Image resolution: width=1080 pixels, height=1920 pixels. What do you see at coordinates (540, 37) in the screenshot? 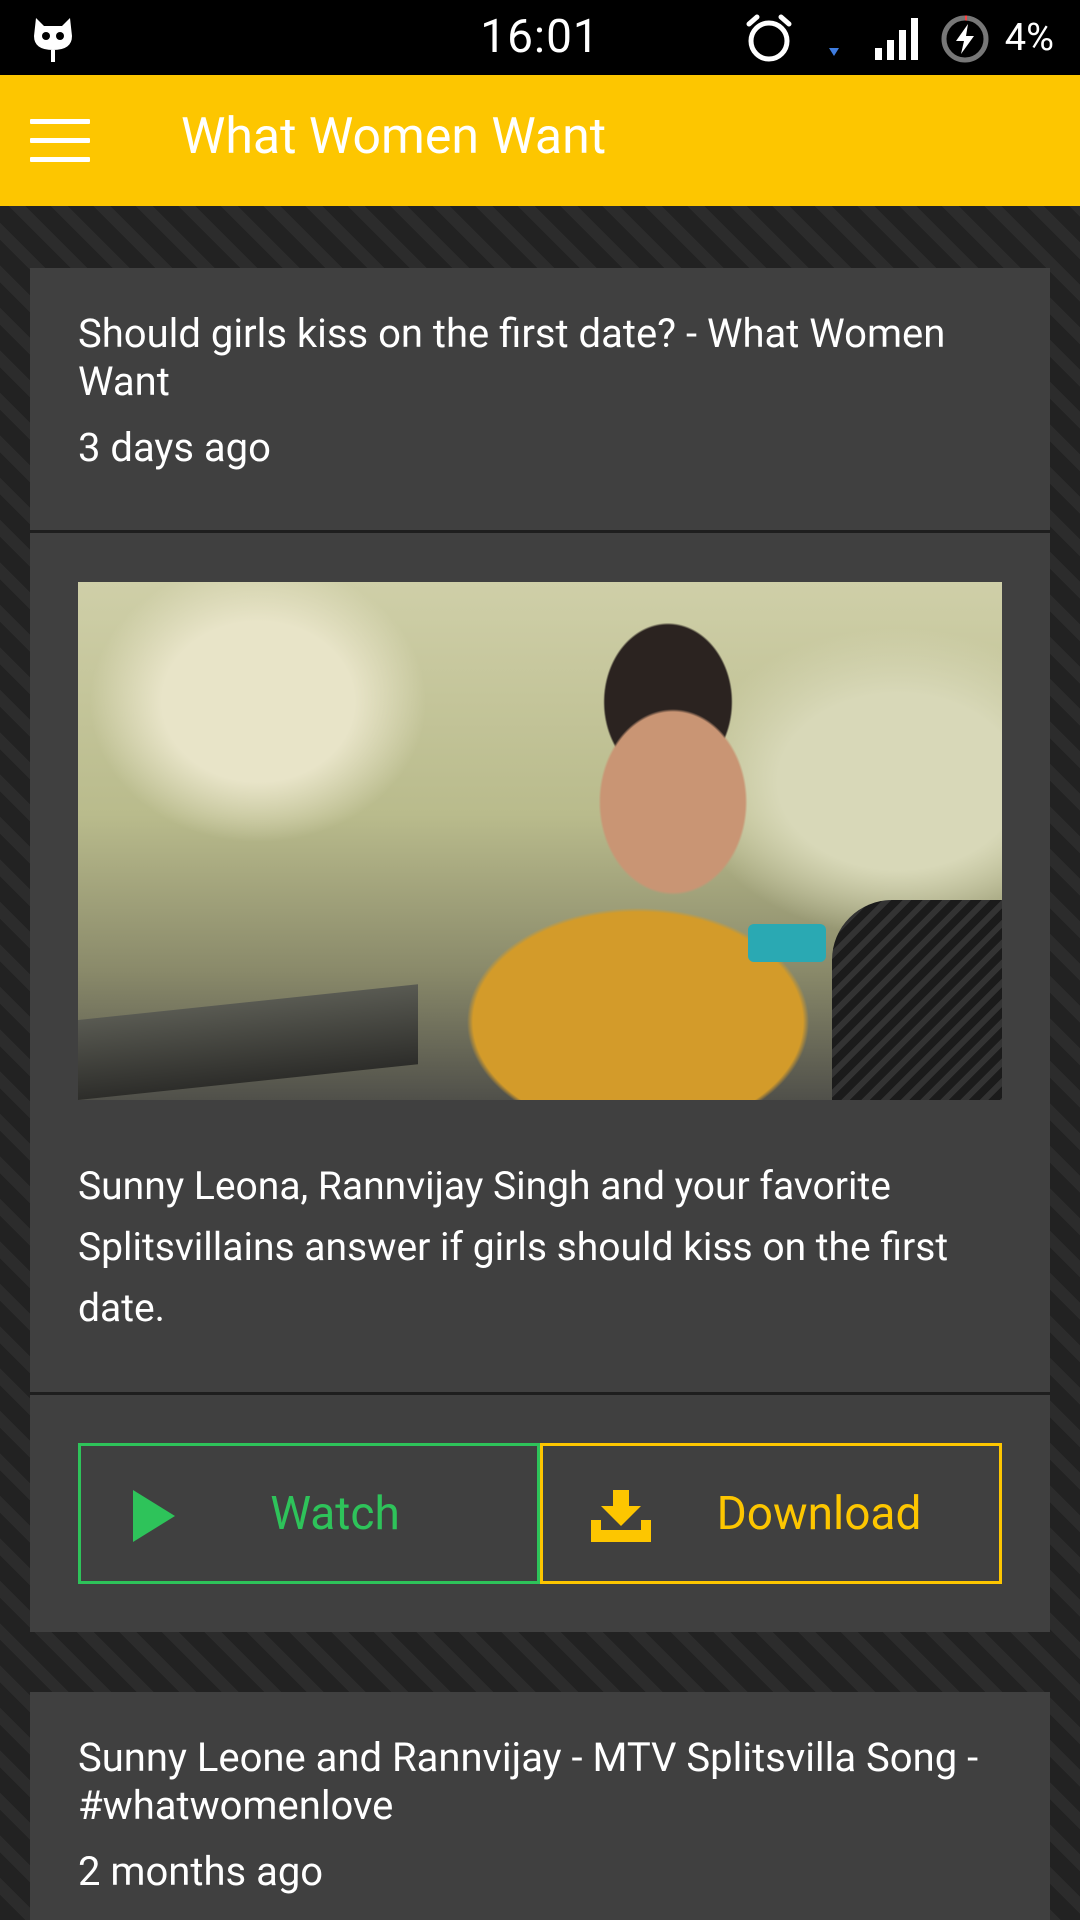
I see `status-bar: 16:01 4%` at bounding box center [540, 37].